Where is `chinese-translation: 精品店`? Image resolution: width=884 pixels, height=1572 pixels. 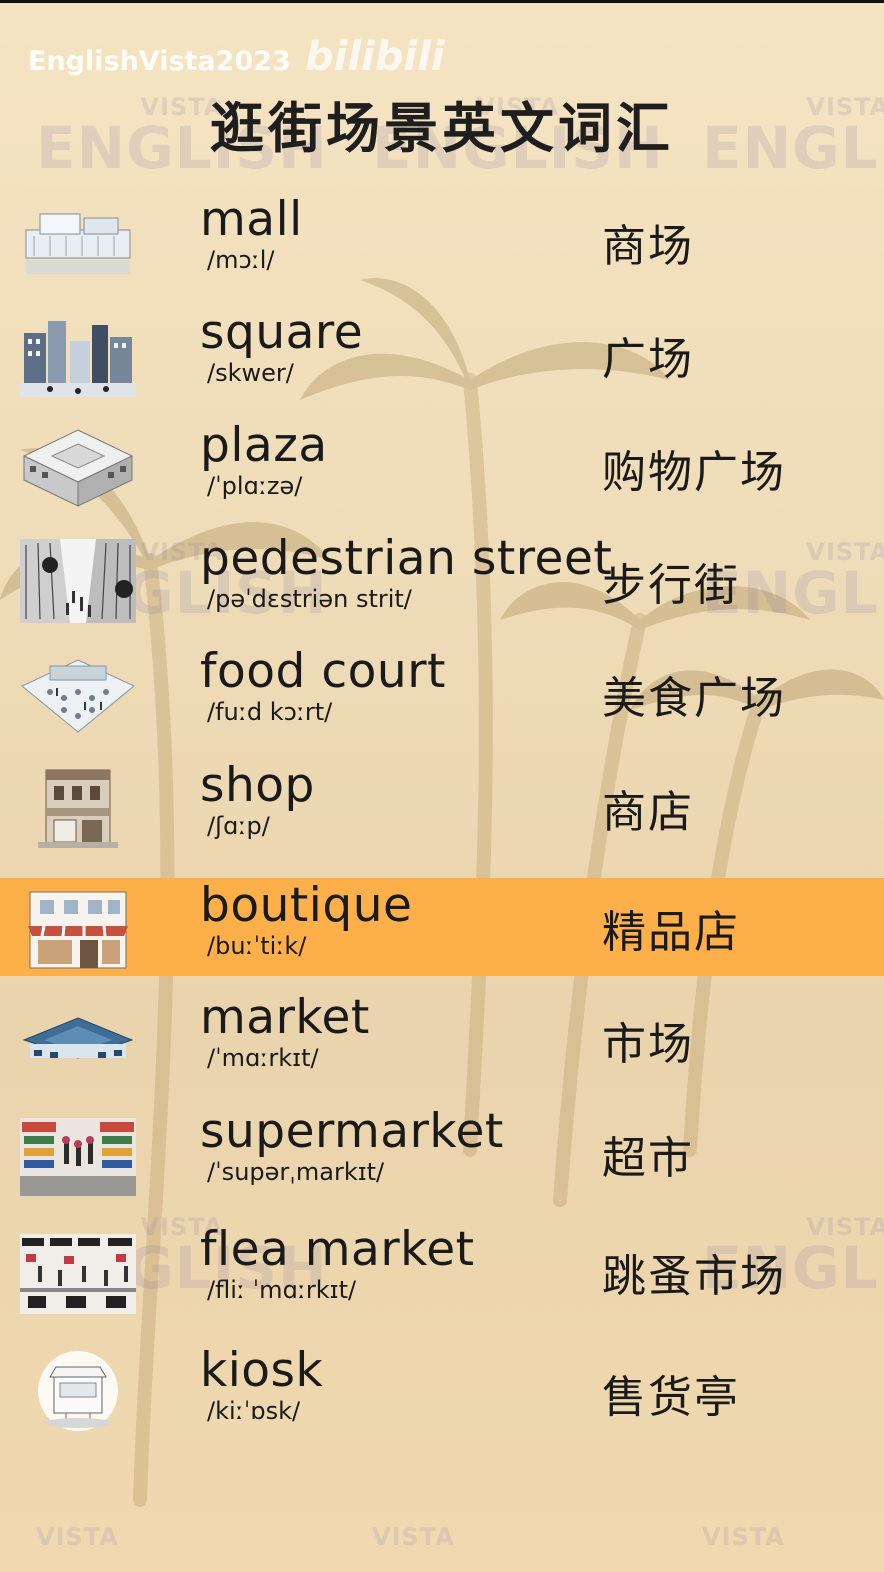 chinese-translation: 精品店 is located at coordinates (671, 932).